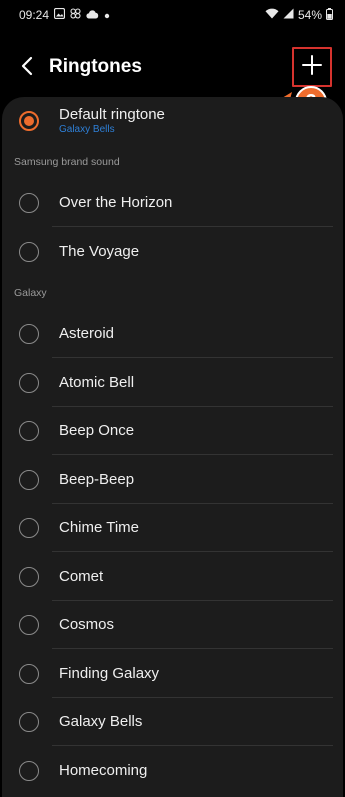 Image resolution: width=345 pixels, height=797 pixels. I want to click on ringtone-name: The Voyage, so click(99, 251).